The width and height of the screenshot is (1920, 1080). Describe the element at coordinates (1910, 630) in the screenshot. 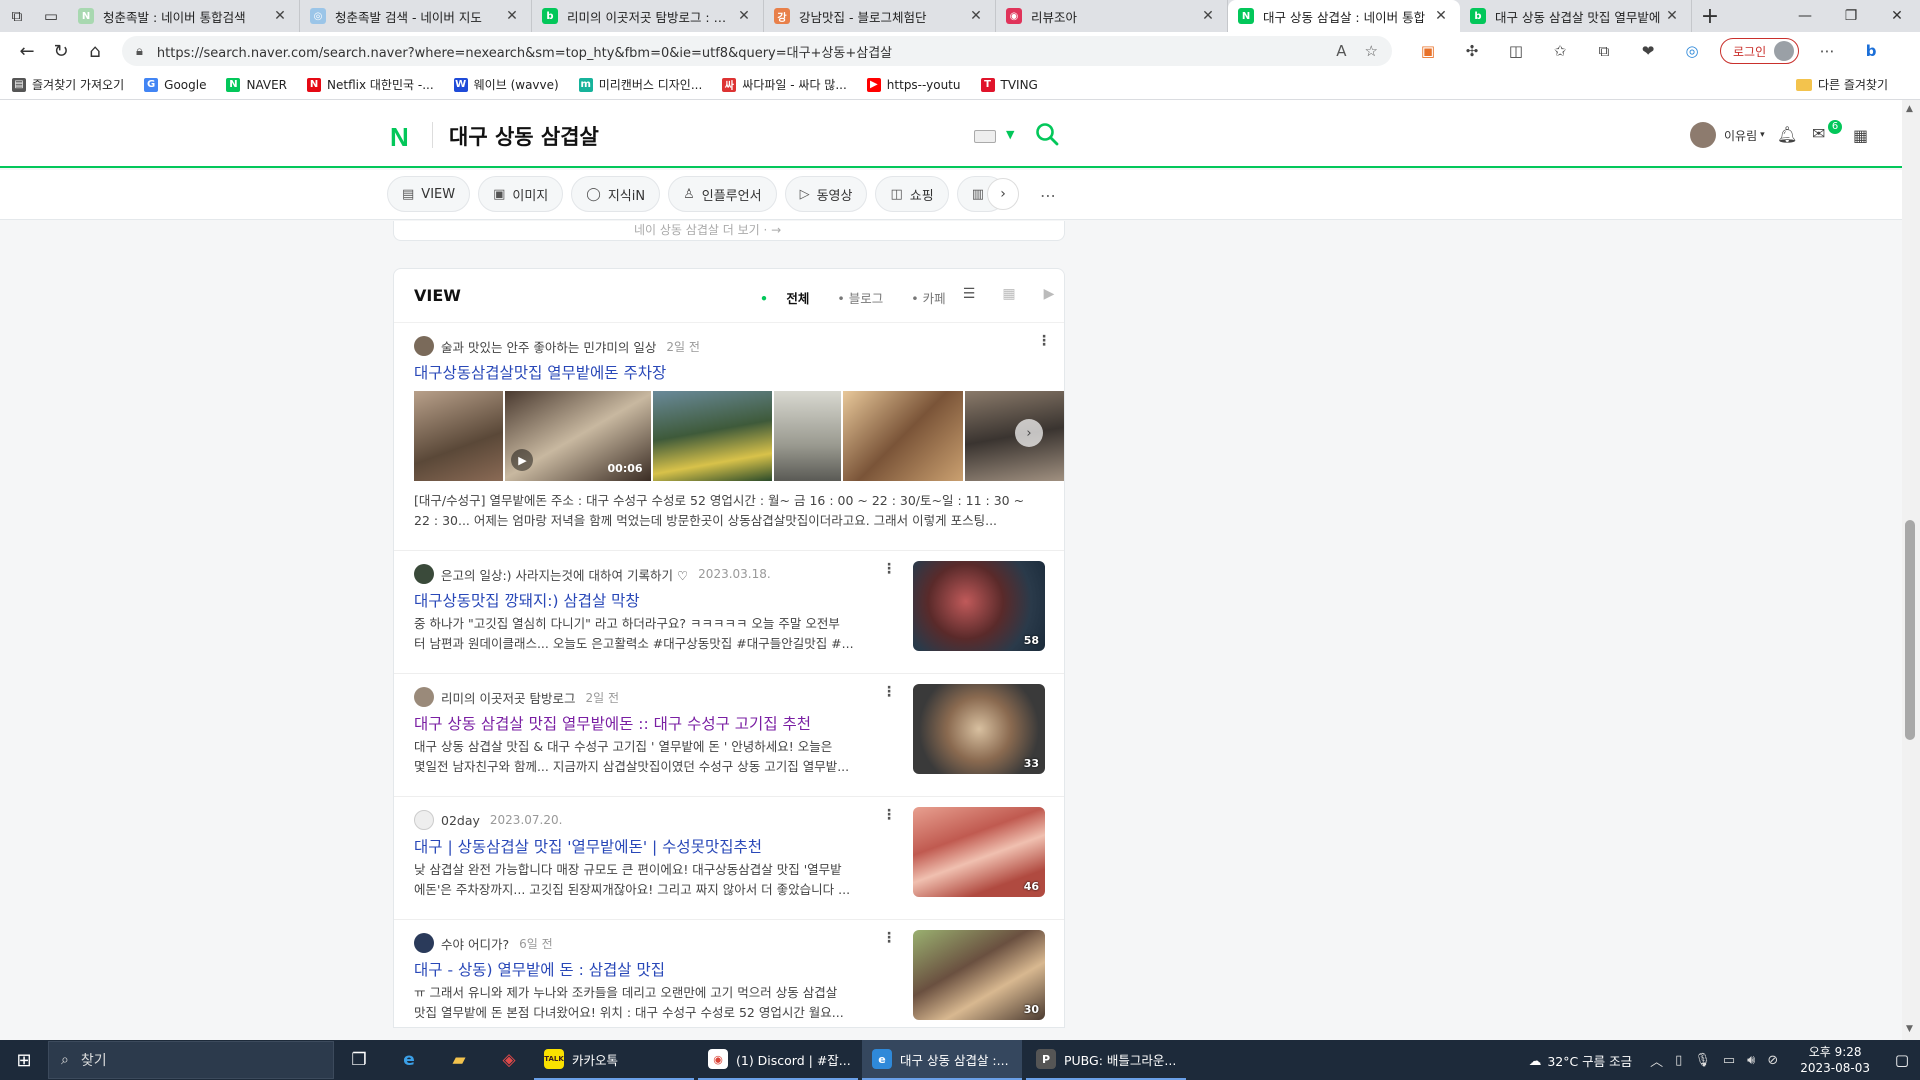

I see `scrollbar-thumb` at that location.